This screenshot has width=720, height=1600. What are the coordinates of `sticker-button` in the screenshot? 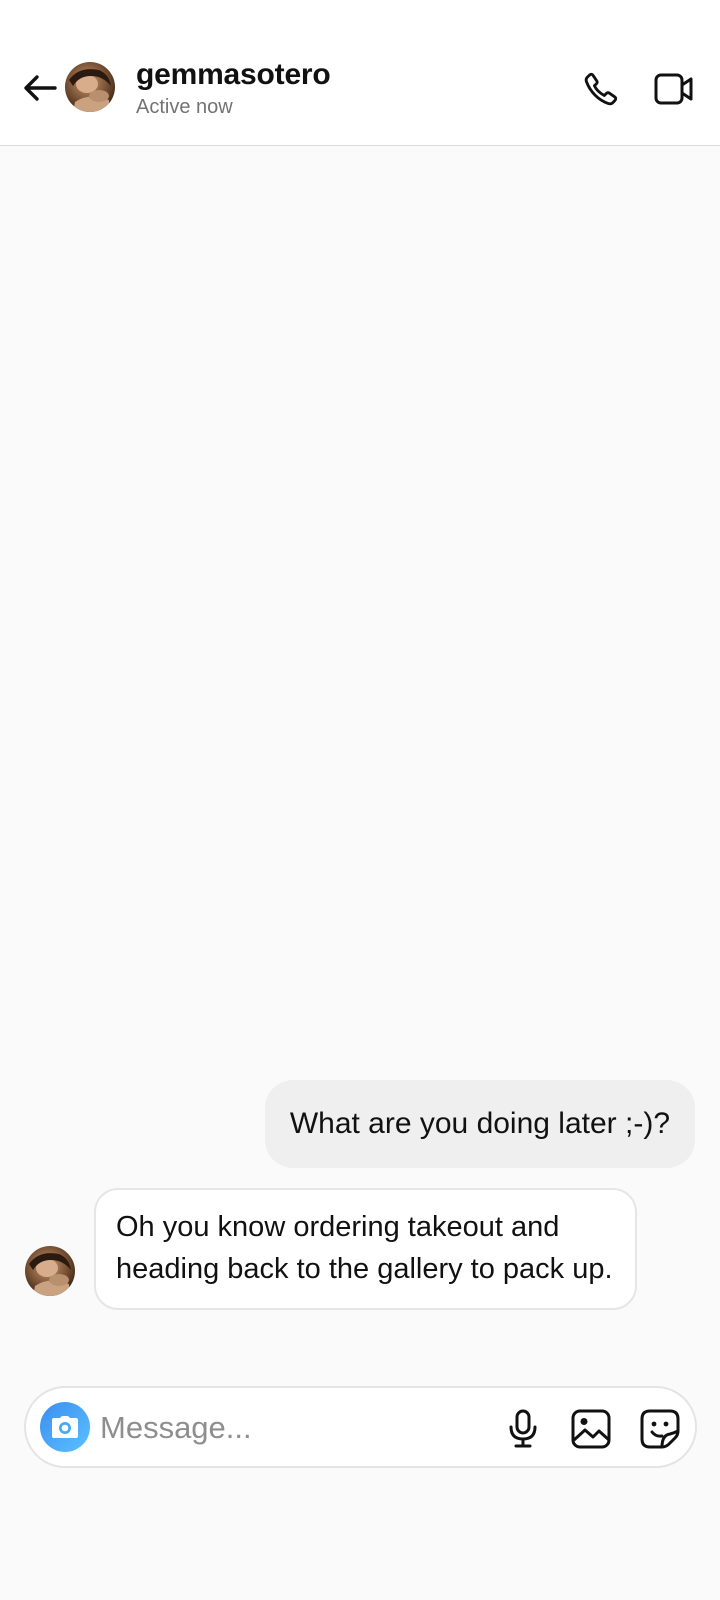 It's located at (660, 1429).